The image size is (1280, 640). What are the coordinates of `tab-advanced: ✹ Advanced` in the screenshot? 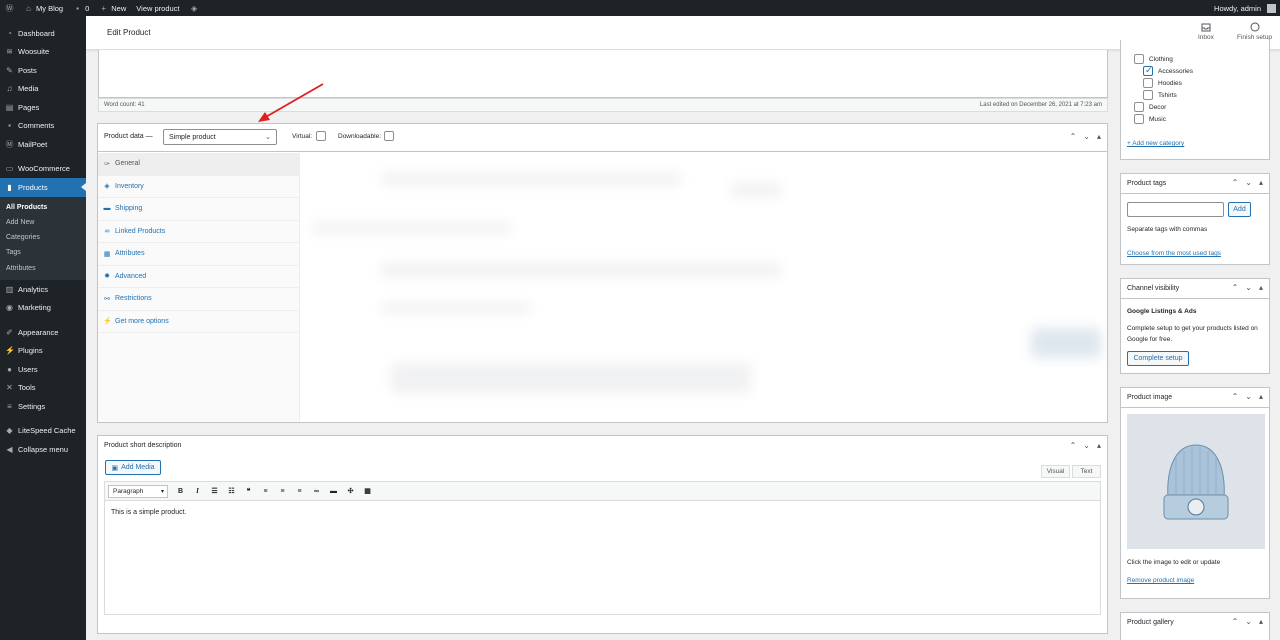 It's located at (198, 277).